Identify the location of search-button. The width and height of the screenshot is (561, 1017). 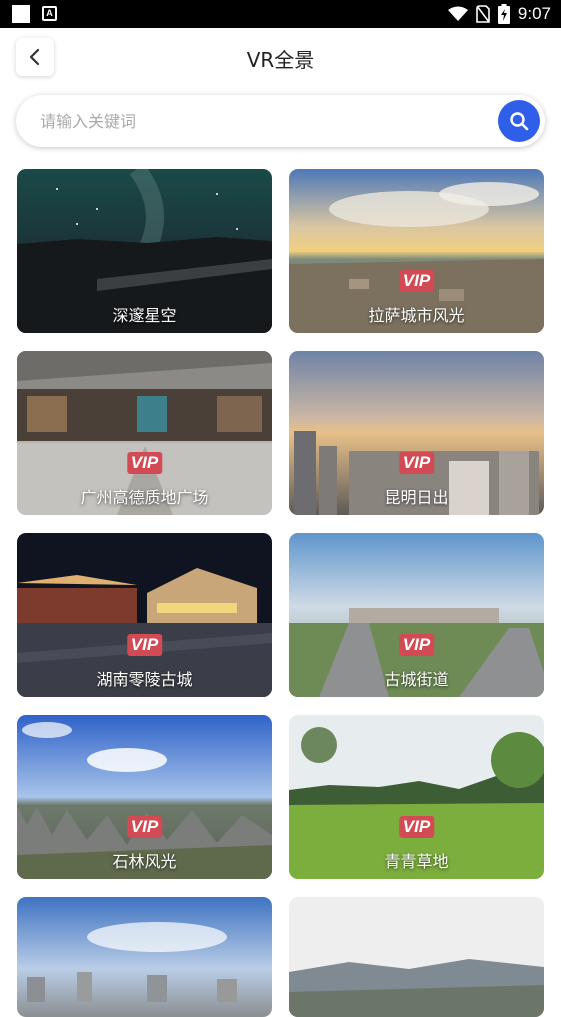
(519, 121).